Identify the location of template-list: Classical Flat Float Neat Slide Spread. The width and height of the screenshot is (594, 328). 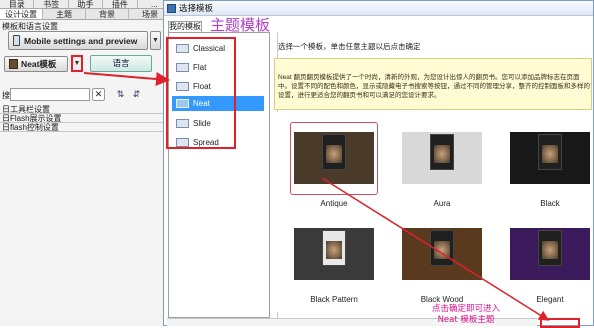
(219, 175).